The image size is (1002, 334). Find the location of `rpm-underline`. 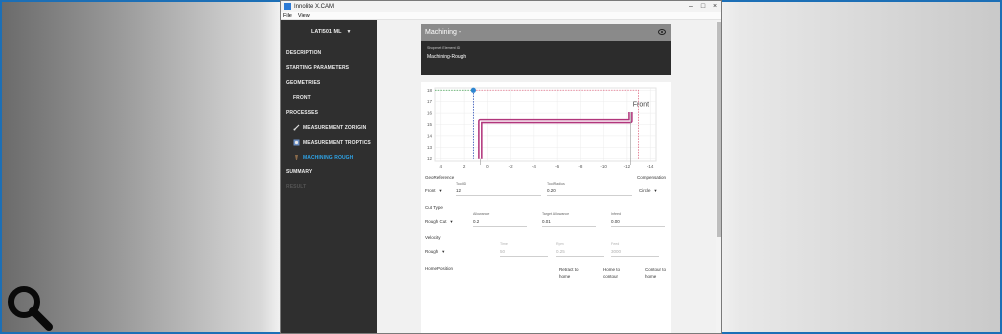

rpm-underline is located at coordinates (580, 256).